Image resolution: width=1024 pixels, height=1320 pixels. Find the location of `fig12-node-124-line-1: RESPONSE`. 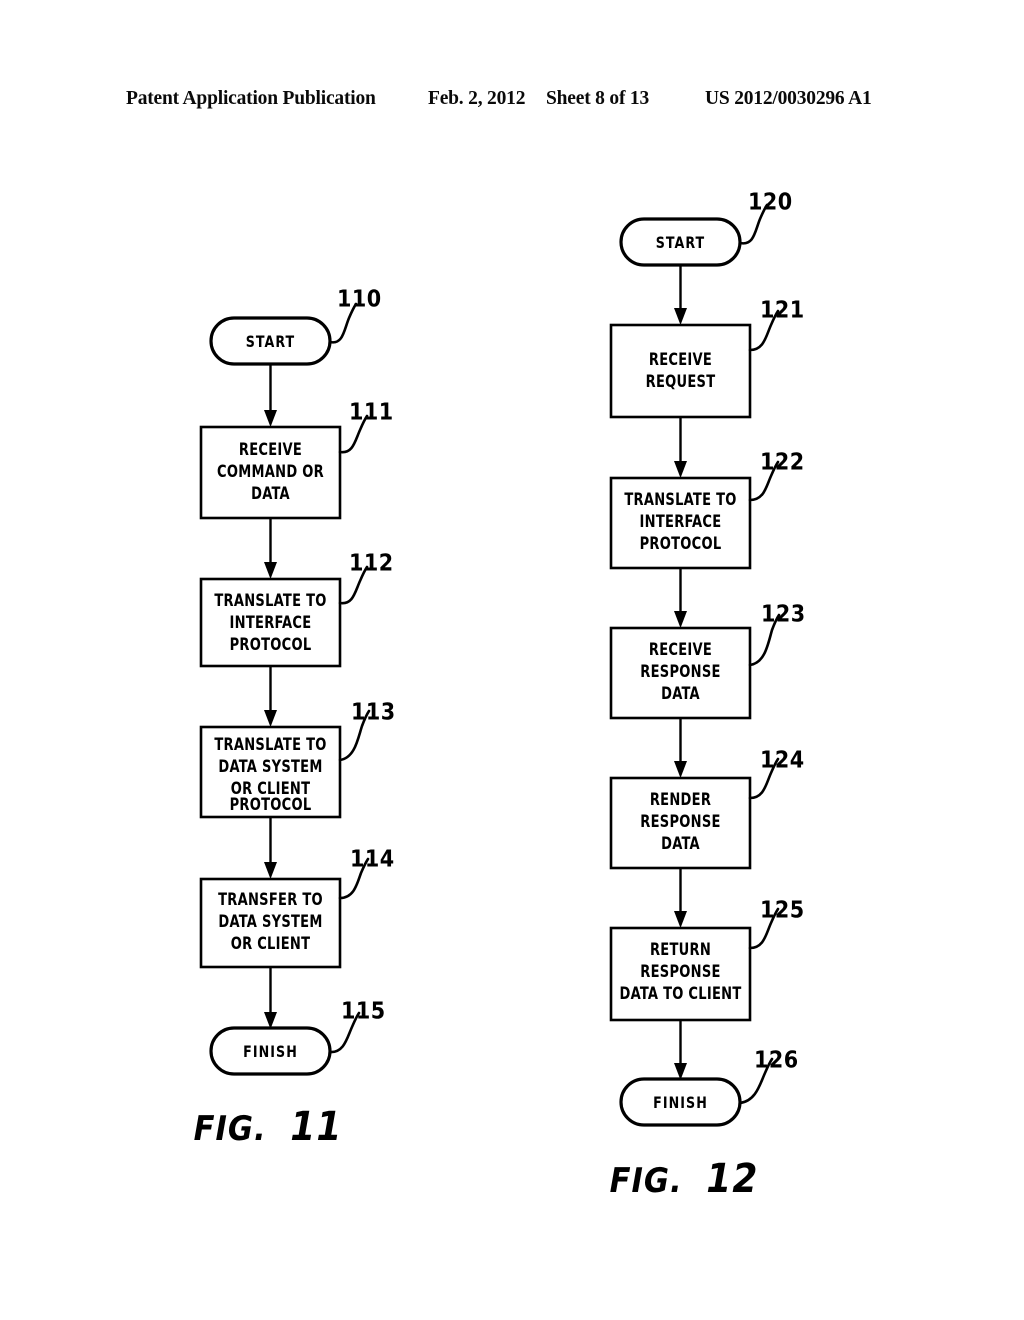

fig12-node-124-line-1: RESPONSE is located at coordinates (680, 821).